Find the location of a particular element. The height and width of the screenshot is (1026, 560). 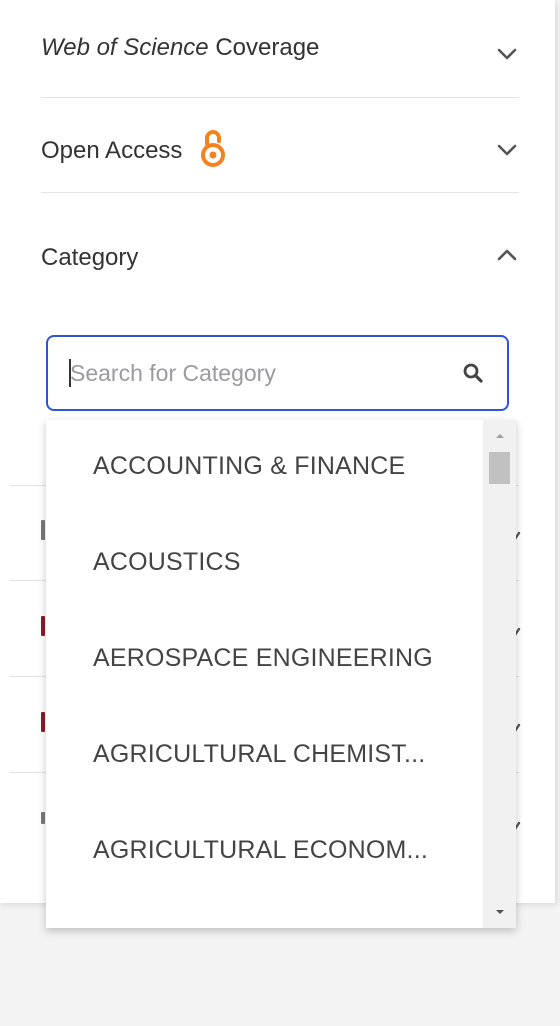

category-title: Category is located at coordinates (90, 257).